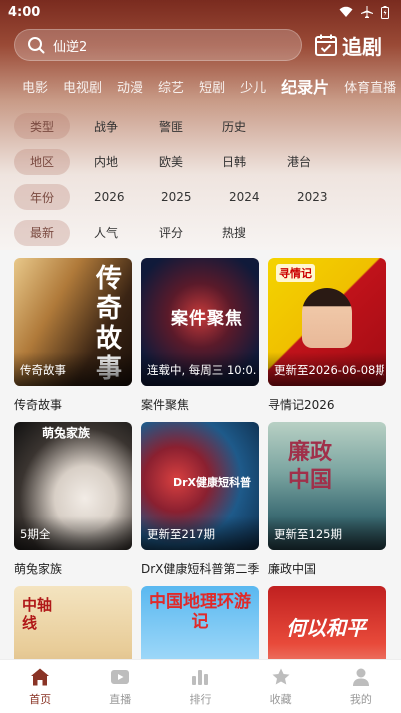 The height and width of the screenshot is (713, 401). I want to click on nav-profile: 我的, so click(361, 687).